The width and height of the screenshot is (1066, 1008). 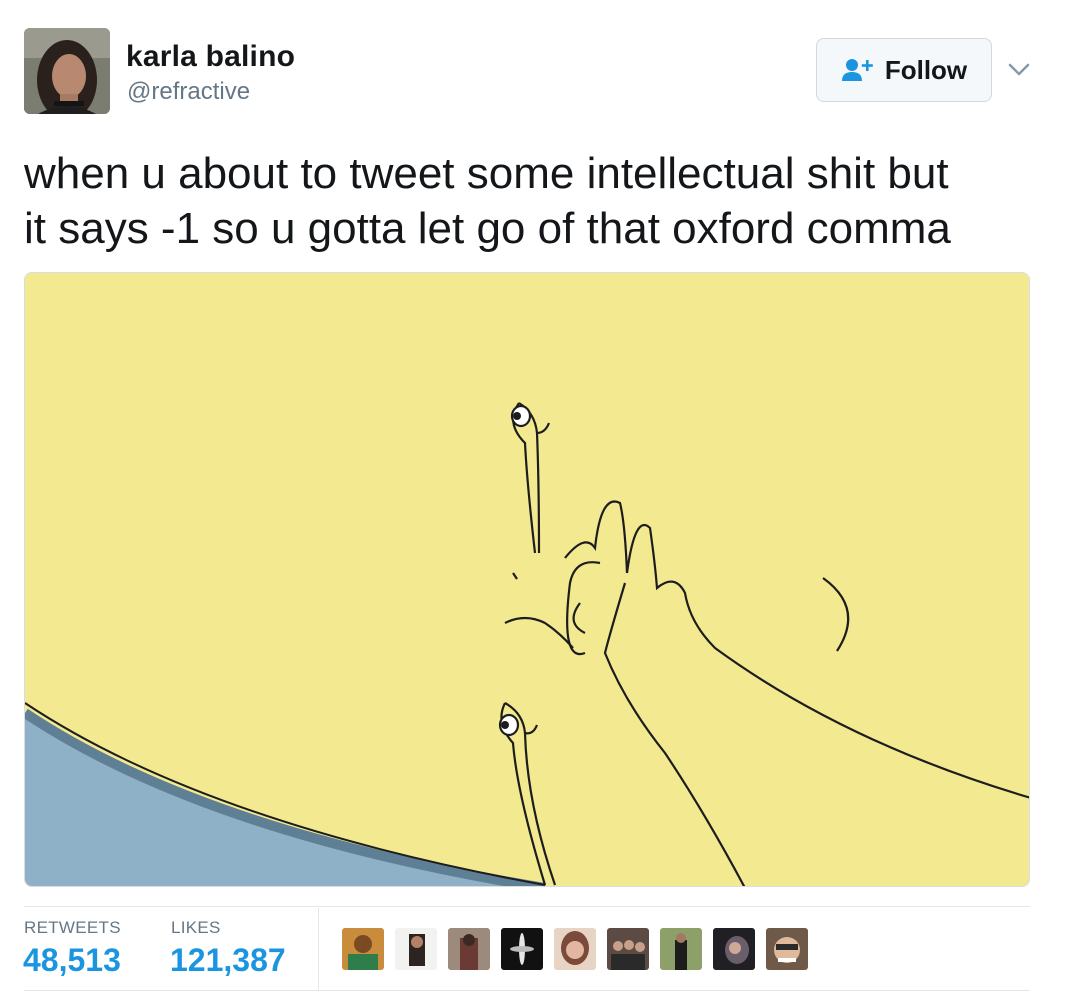 What do you see at coordinates (196, 927) in the screenshot?
I see `likes-label: LIKES` at bounding box center [196, 927].